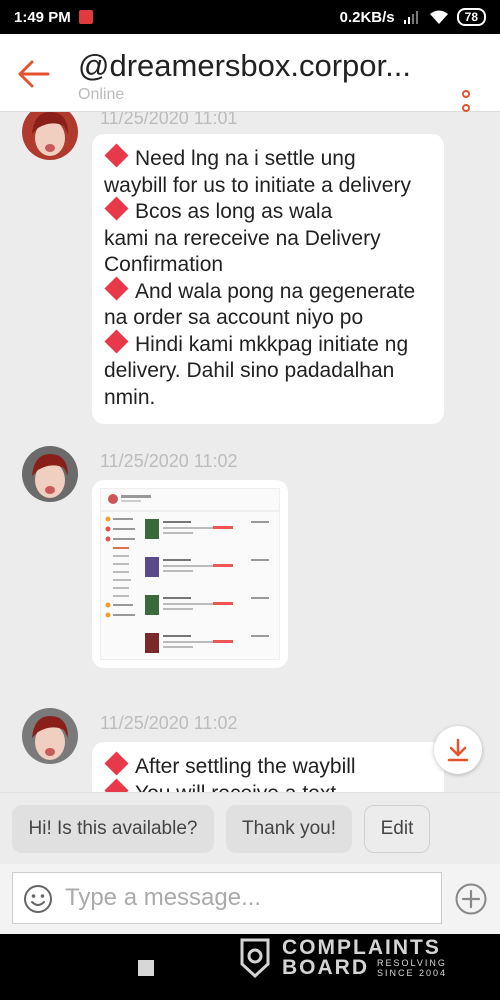 Image resolution: width=500 pixels, height=1000 pixels. I want to click on message-composer, so click(250, 899).